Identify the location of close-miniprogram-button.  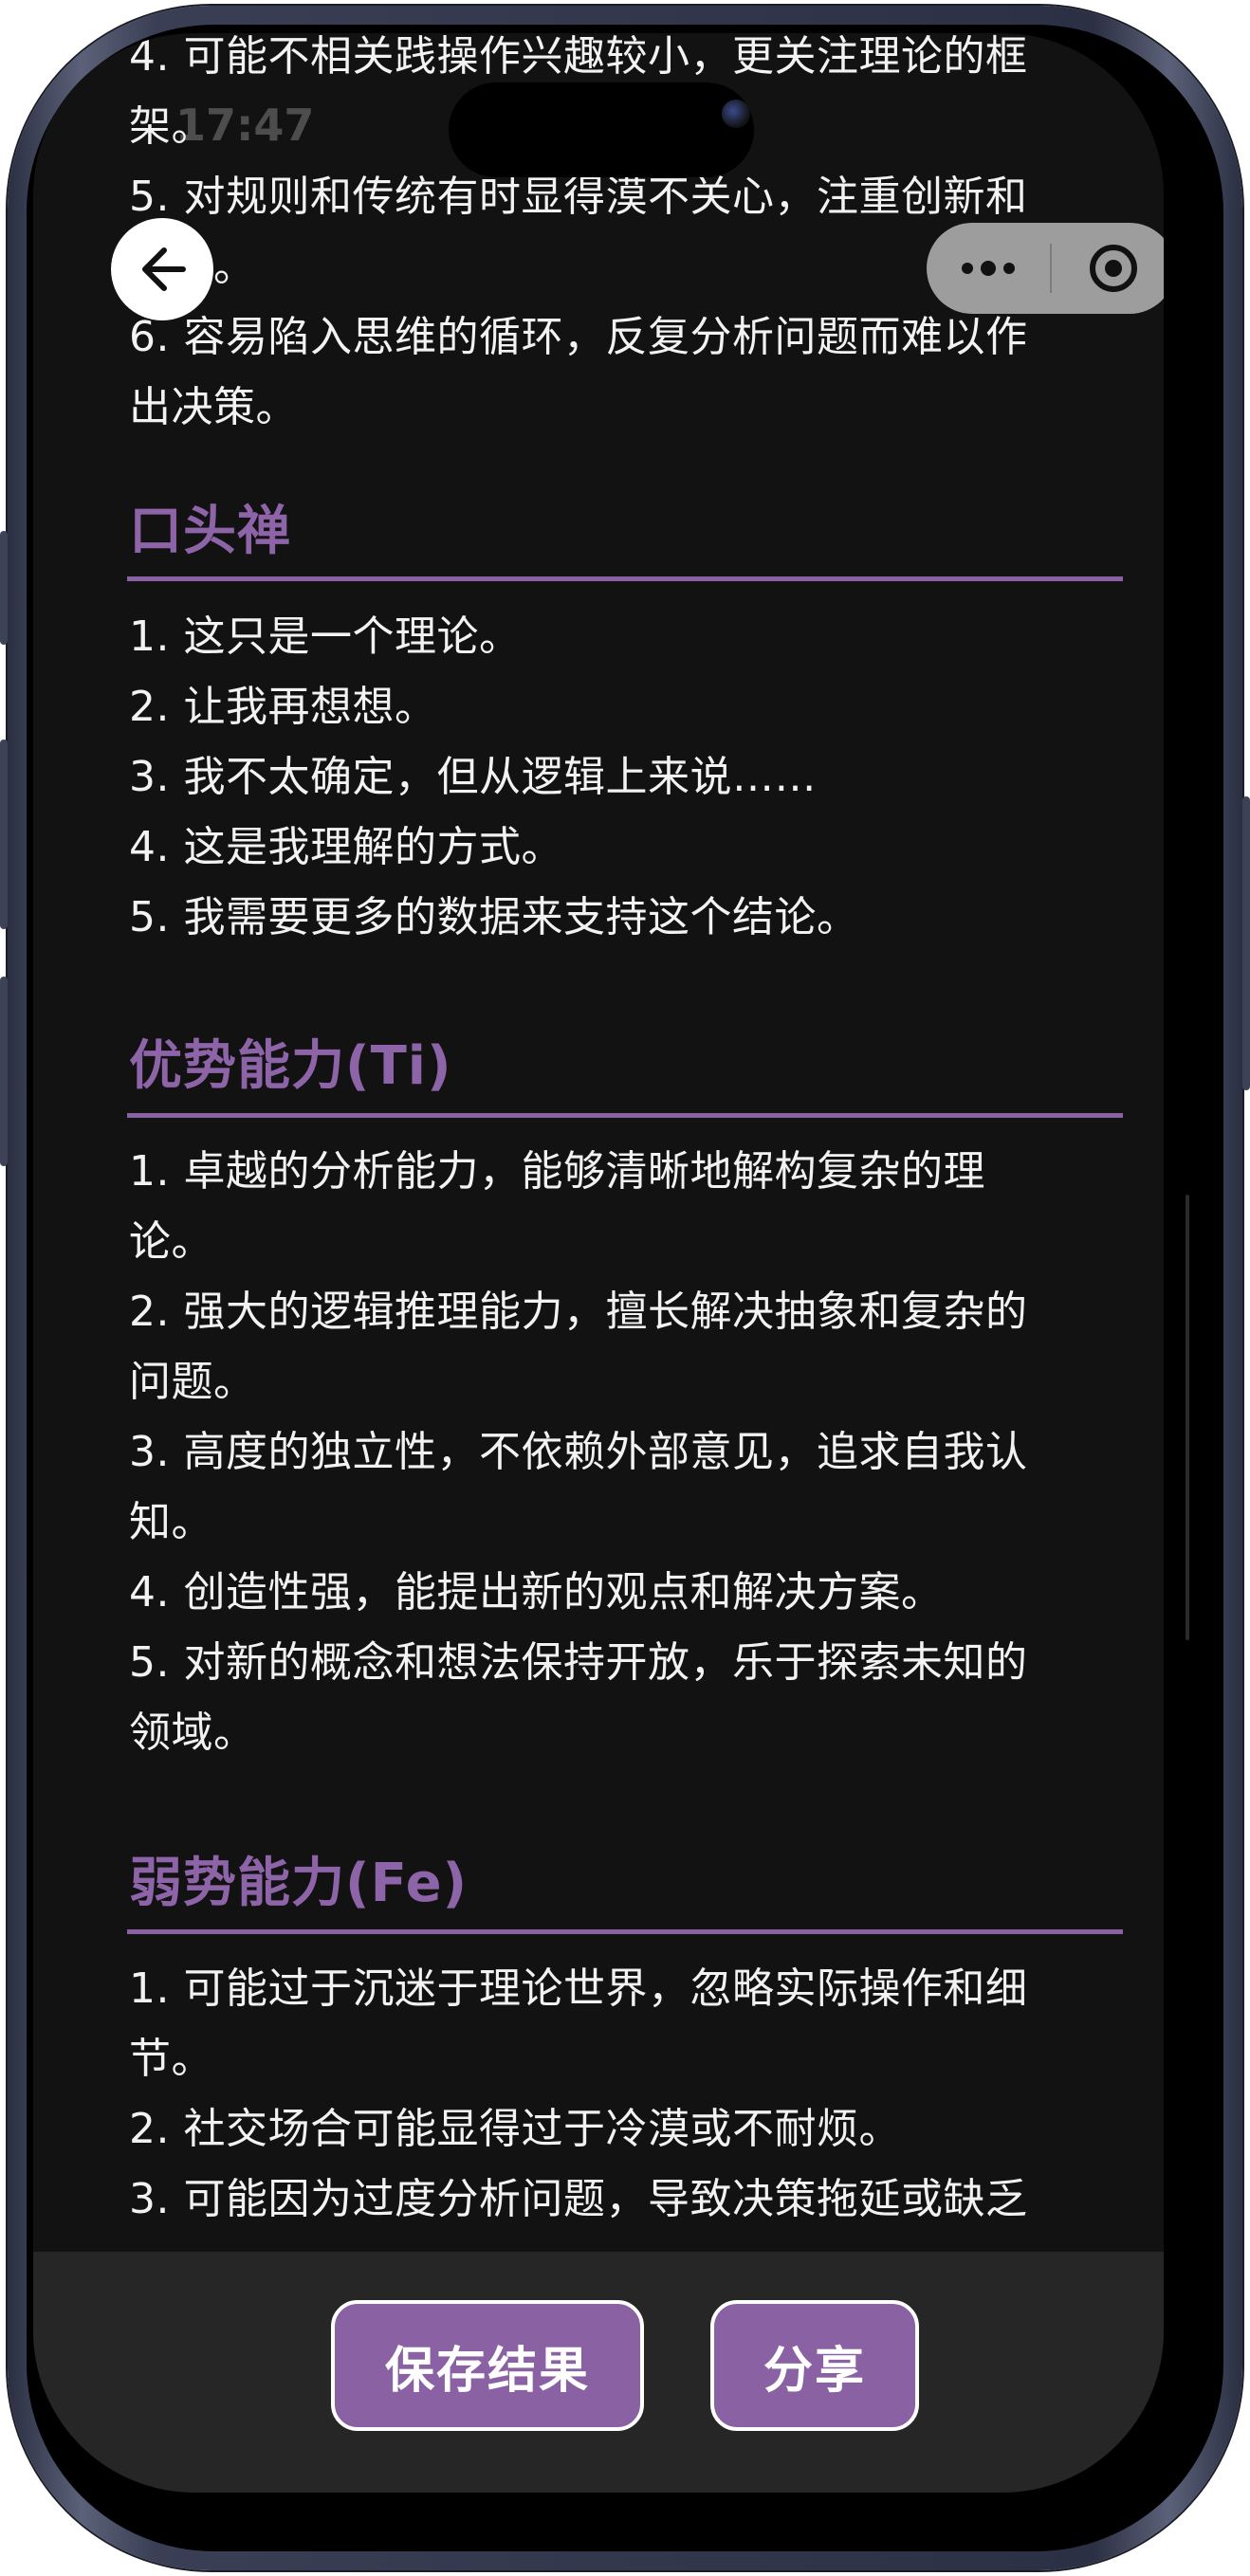
(1108, 268).